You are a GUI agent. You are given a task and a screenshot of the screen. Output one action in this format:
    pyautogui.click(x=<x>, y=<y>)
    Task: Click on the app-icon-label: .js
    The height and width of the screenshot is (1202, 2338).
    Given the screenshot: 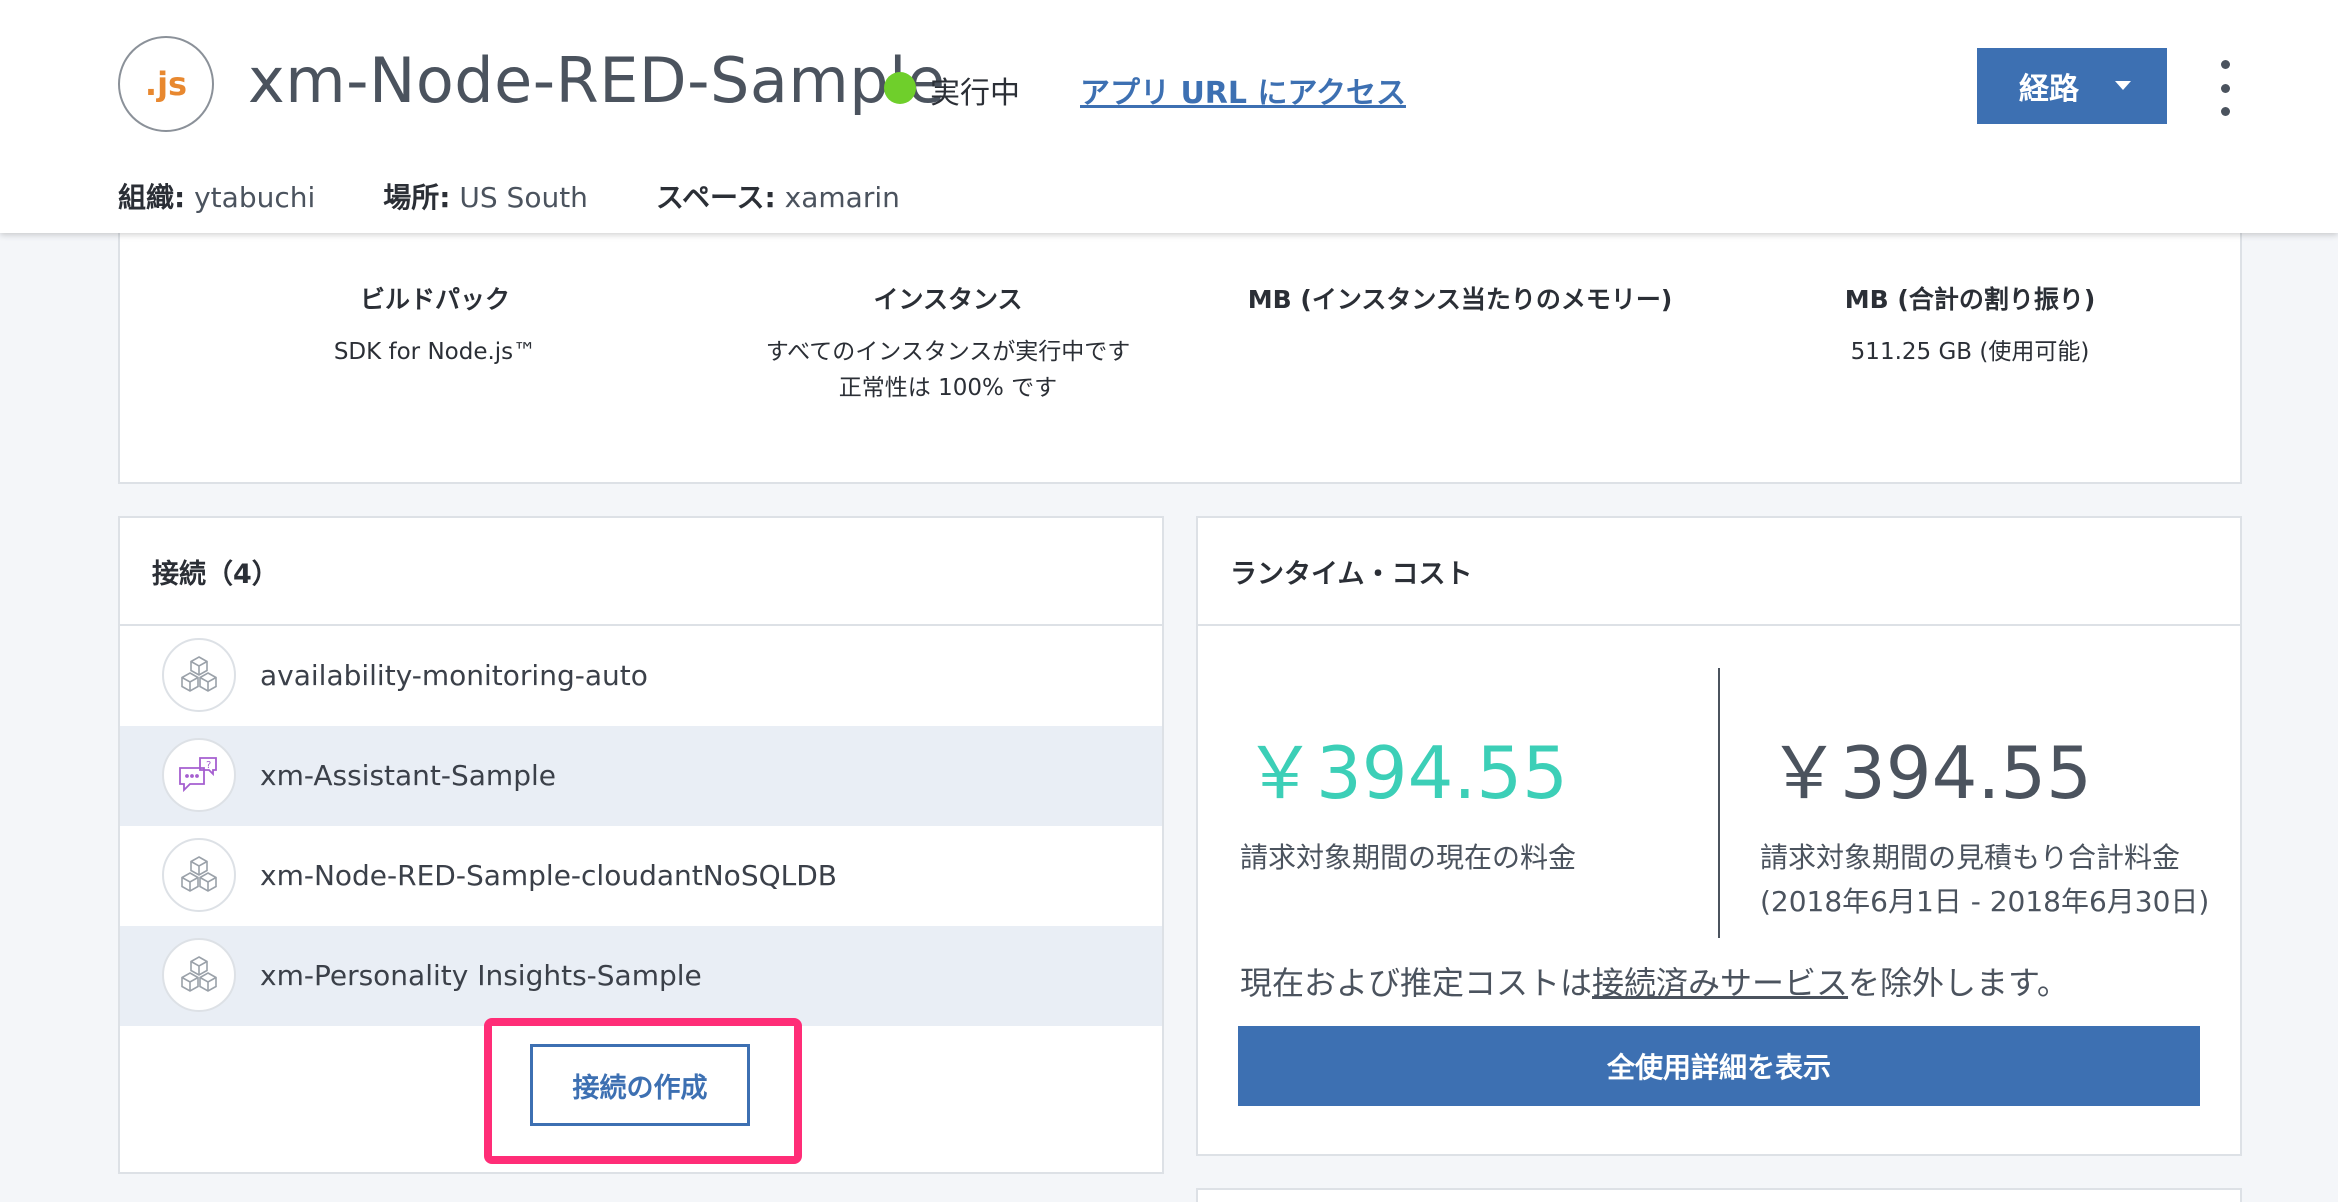 What is the action you would take?
    pyautogui.click(x=166, y=84)
    